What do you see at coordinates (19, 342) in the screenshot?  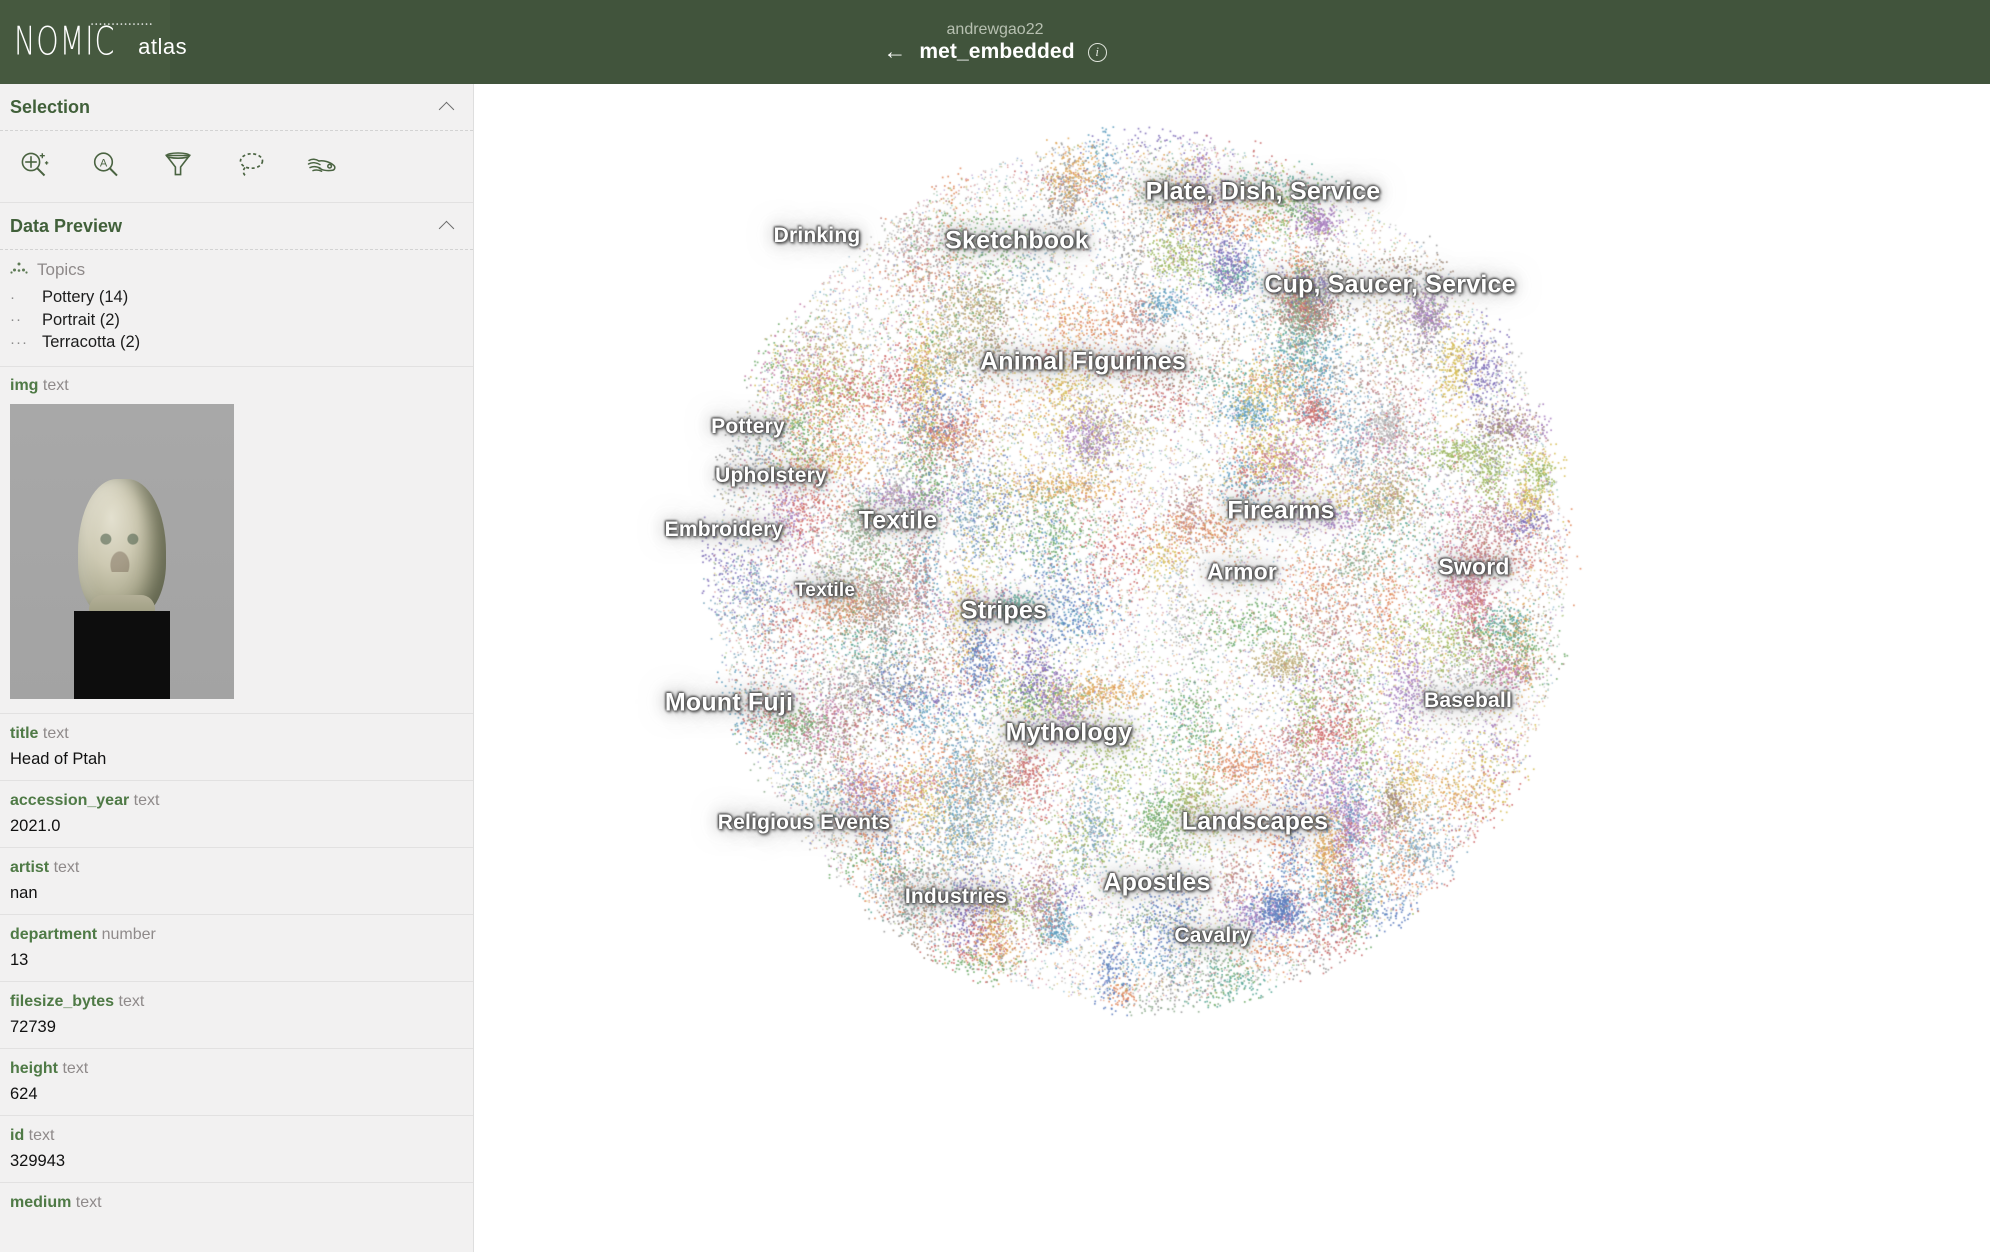 I see `topic-depth-dots: ···` at bounding box center [19, 342].